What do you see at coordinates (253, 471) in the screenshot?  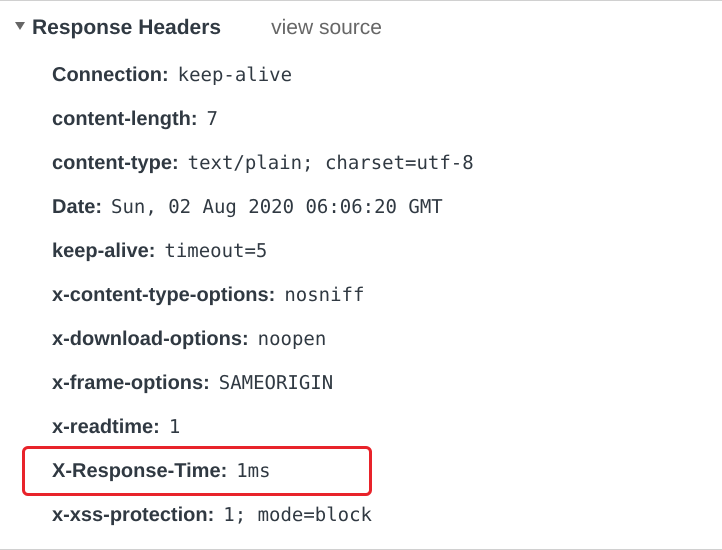 I see `header-value: 1ms` at bounding box center [253, 471].